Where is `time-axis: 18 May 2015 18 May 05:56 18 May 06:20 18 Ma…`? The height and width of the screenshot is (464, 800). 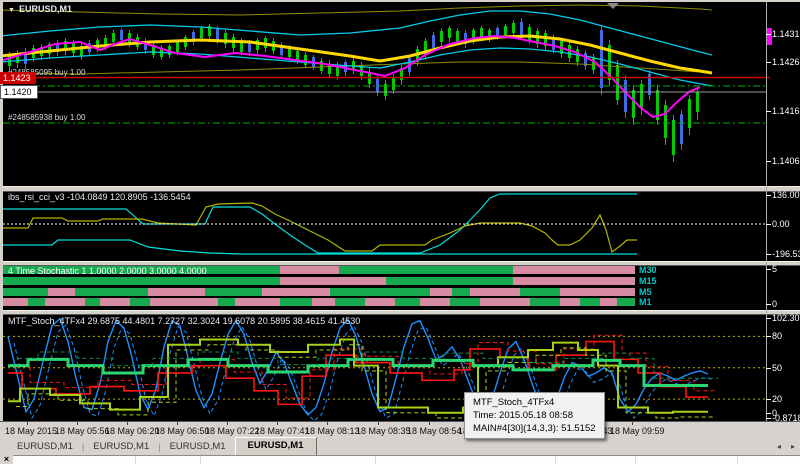 time-axis: 18 May 2015 18 May 05:56 18 May 06:20 18 Ma… is located at coordinates (400, 430).